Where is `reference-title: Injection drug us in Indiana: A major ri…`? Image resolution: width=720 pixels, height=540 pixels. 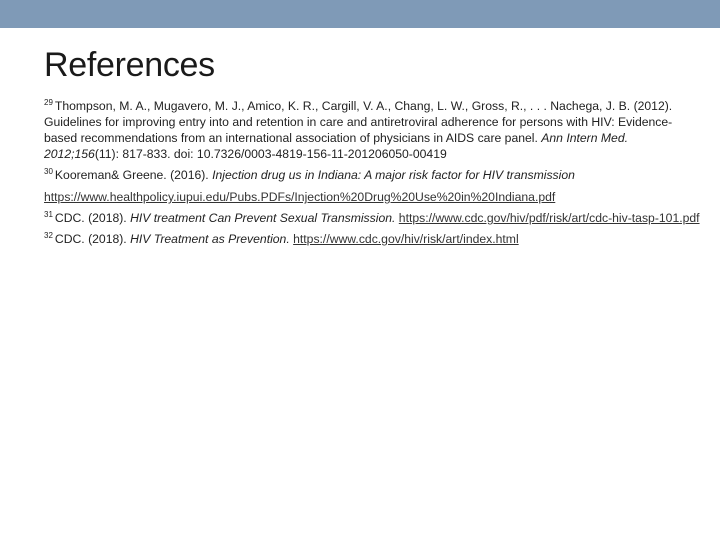
reference-title: Injection drug us in Indiana: A major ri… is located at coordinates (393, 175).